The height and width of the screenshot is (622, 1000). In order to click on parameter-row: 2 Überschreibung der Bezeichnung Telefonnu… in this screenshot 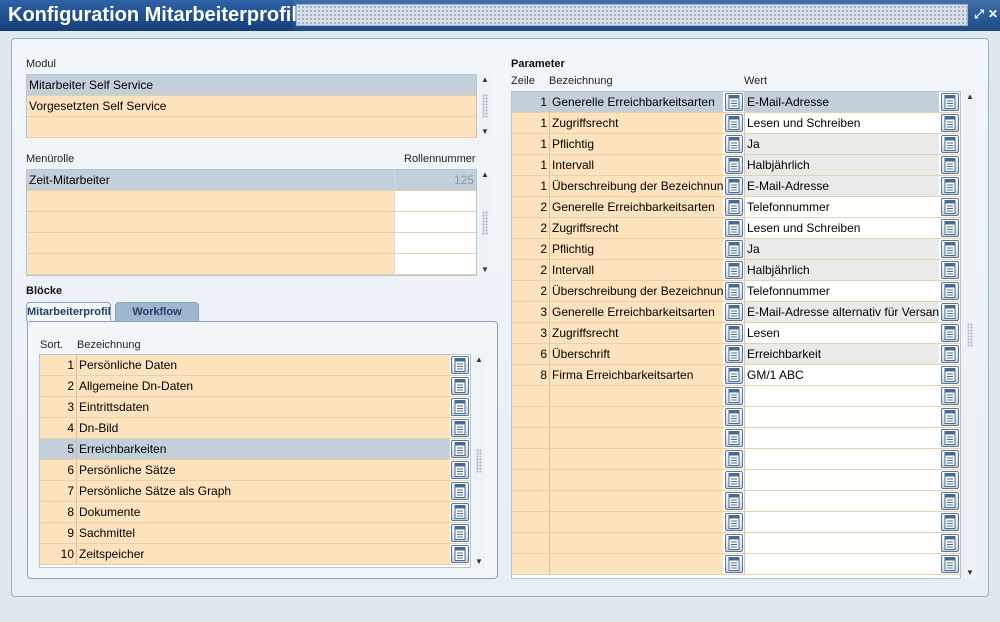, I will do `click(736, 291)`.